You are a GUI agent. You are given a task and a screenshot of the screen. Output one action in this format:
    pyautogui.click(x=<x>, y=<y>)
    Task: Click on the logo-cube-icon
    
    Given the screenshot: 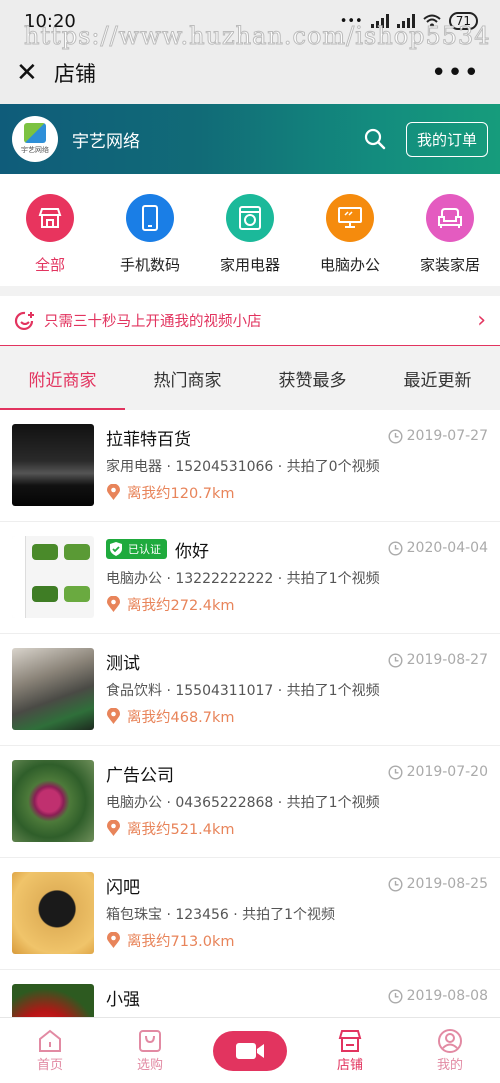 What is the action you would take?
    pyautogui.click(x=35, y=133)
    